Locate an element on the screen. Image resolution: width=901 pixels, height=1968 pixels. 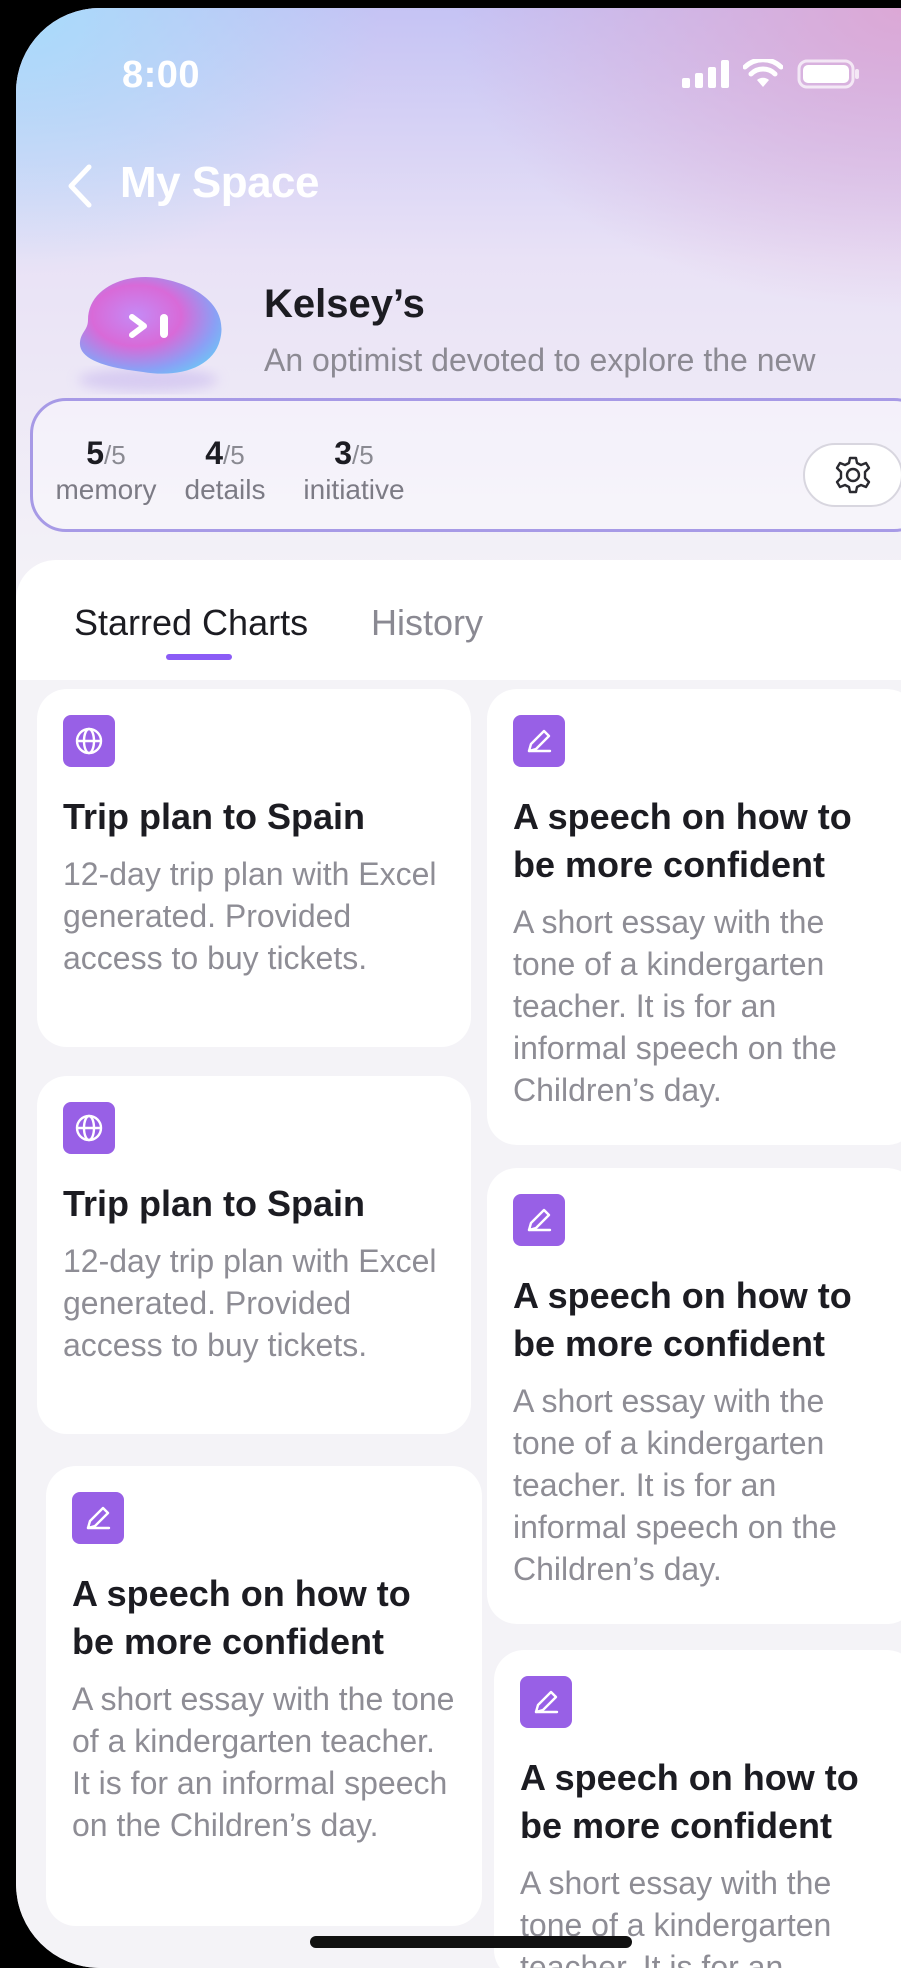
settings-button is located at coordinates (852, 475).